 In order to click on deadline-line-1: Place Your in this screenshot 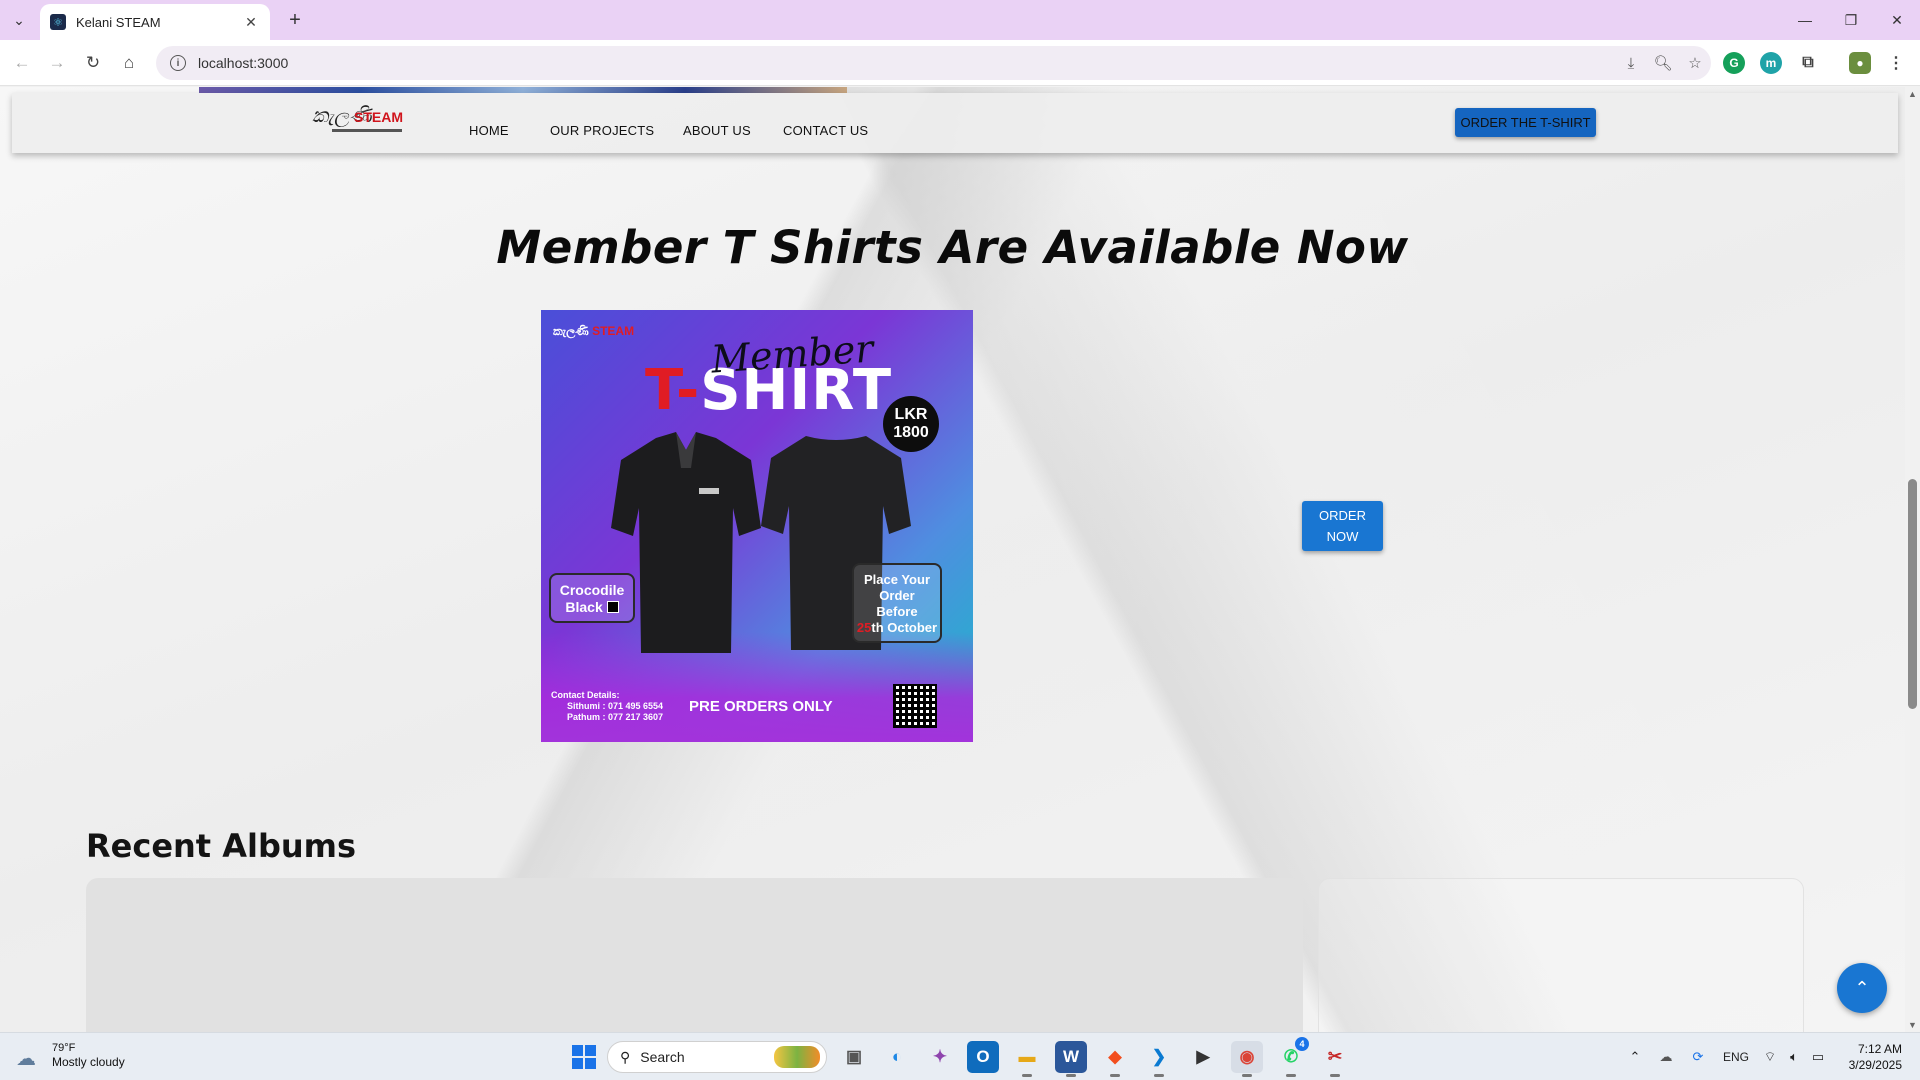, I will do `click(897, 579)`.